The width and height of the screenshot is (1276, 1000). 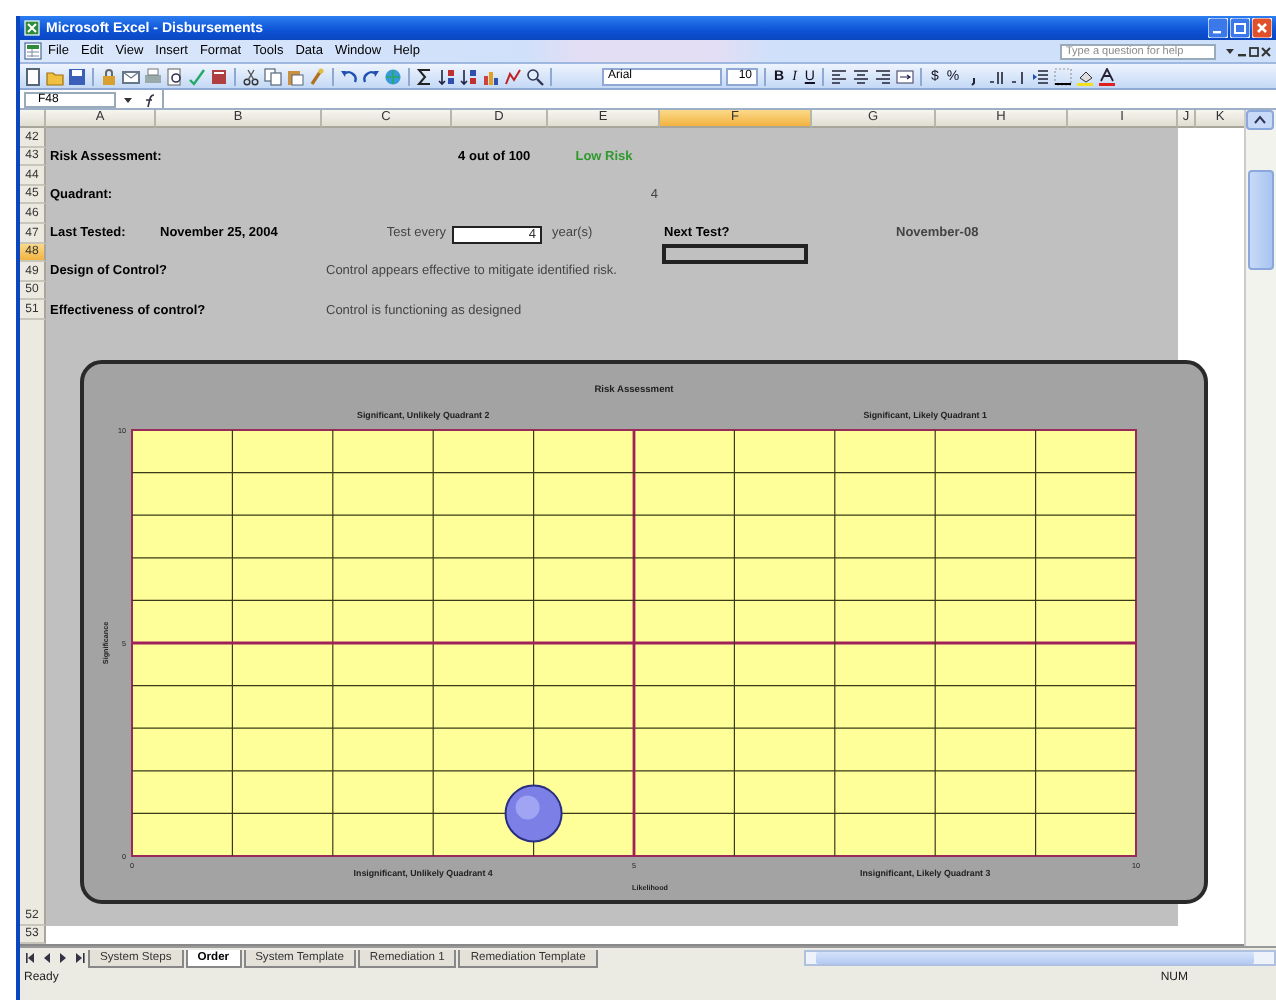 What do you see at coordinates (469, 76) in the screenshot?
I see `sort-descending-icon` at bounding box center [469, 76].